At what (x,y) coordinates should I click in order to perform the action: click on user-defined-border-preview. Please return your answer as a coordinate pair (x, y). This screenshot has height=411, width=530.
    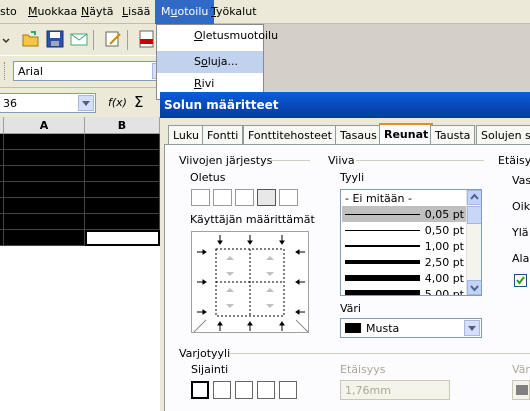
    Looking at the image, I should click on (250, 282).